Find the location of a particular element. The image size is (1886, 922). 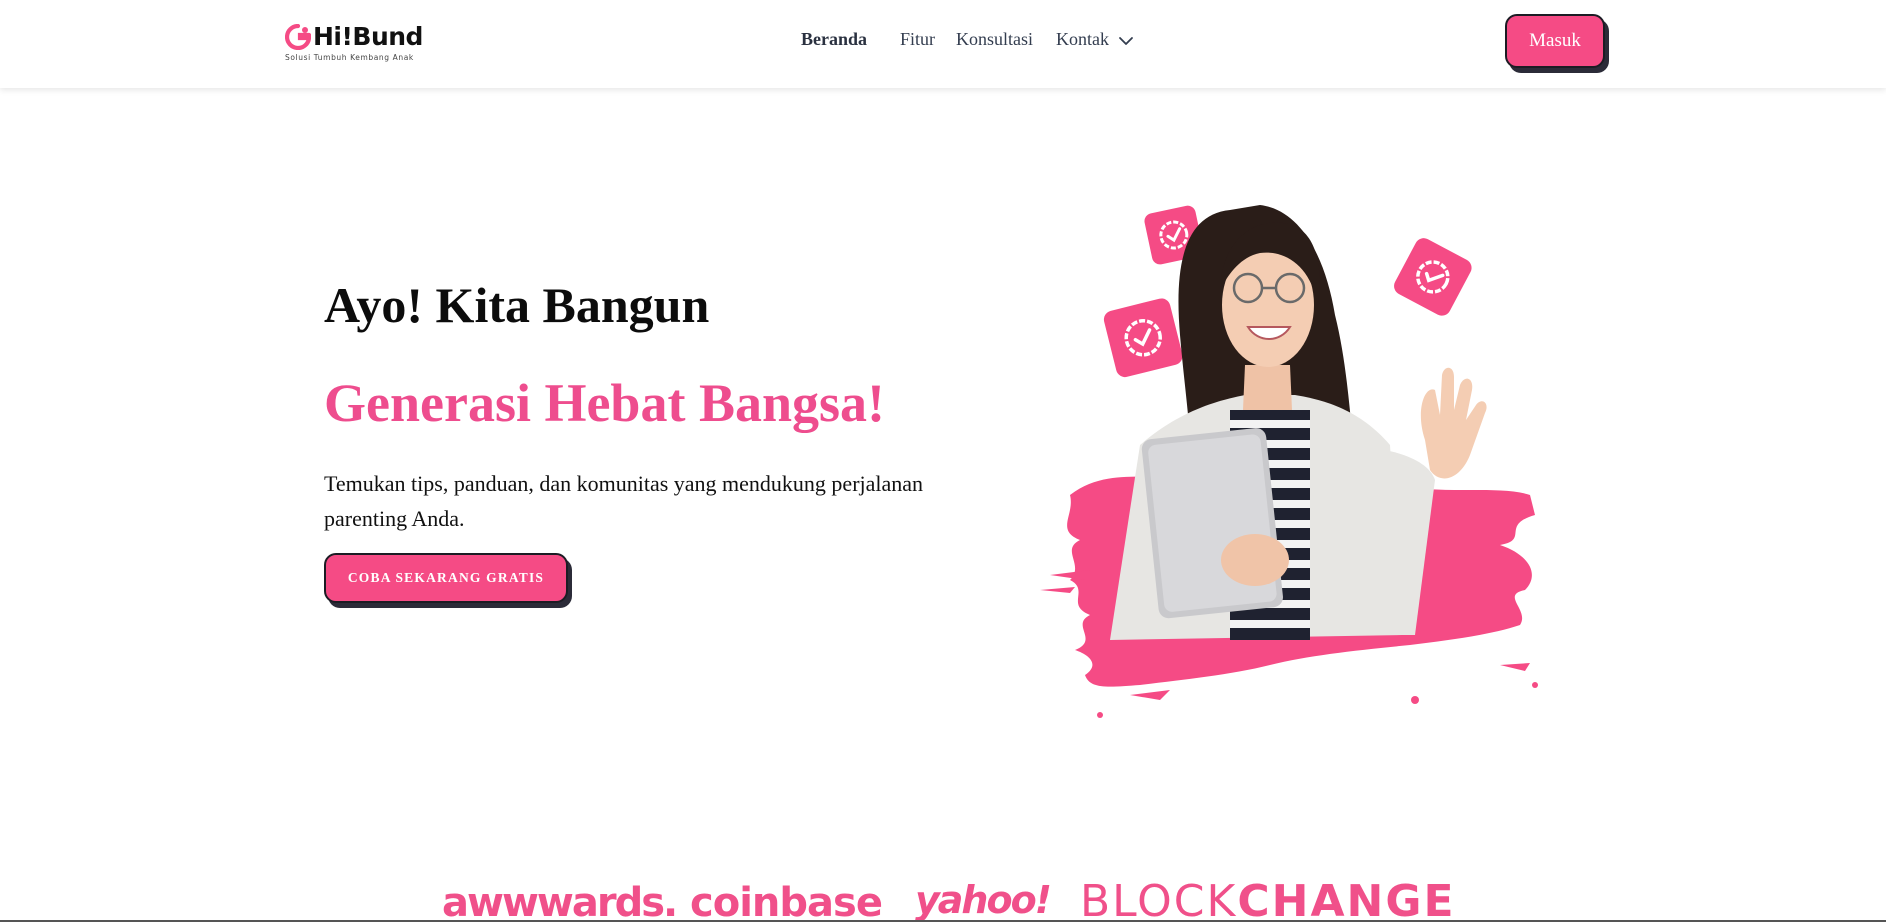

blockchange-change-text: CHANGE is located at coordinates (1346, 899).